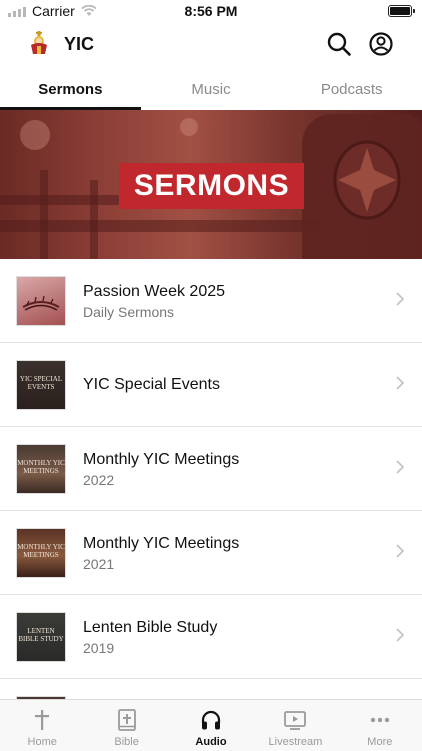 The height and width of the screenshot is (751, 422). I want to click on status-time: 8:56 PM, so click(211, 11).